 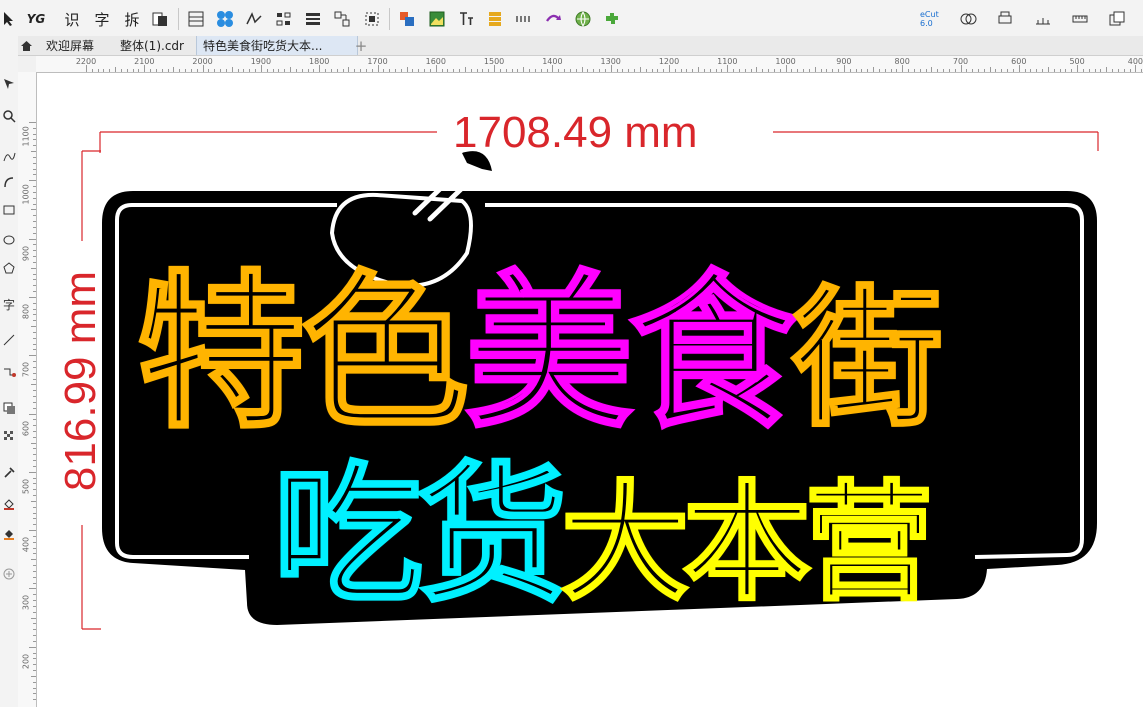 What do you see at coordinates (9, 84) in the screenshot?
I see `shape-tool-icon` at bounding box center [9, 84].